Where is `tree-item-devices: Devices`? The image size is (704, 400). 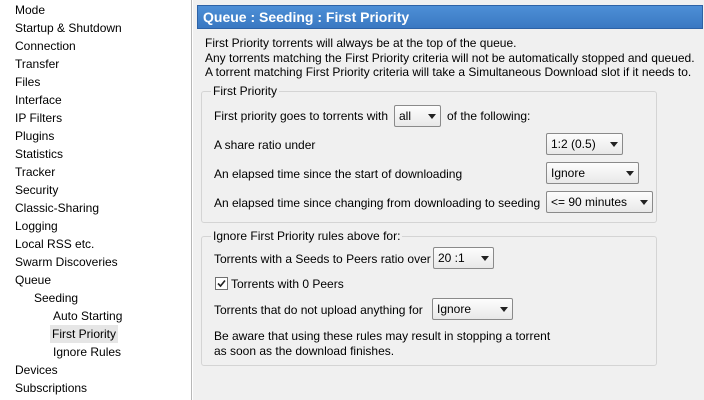 tree-item-devices: Devices is located at coordinates (36, 370).